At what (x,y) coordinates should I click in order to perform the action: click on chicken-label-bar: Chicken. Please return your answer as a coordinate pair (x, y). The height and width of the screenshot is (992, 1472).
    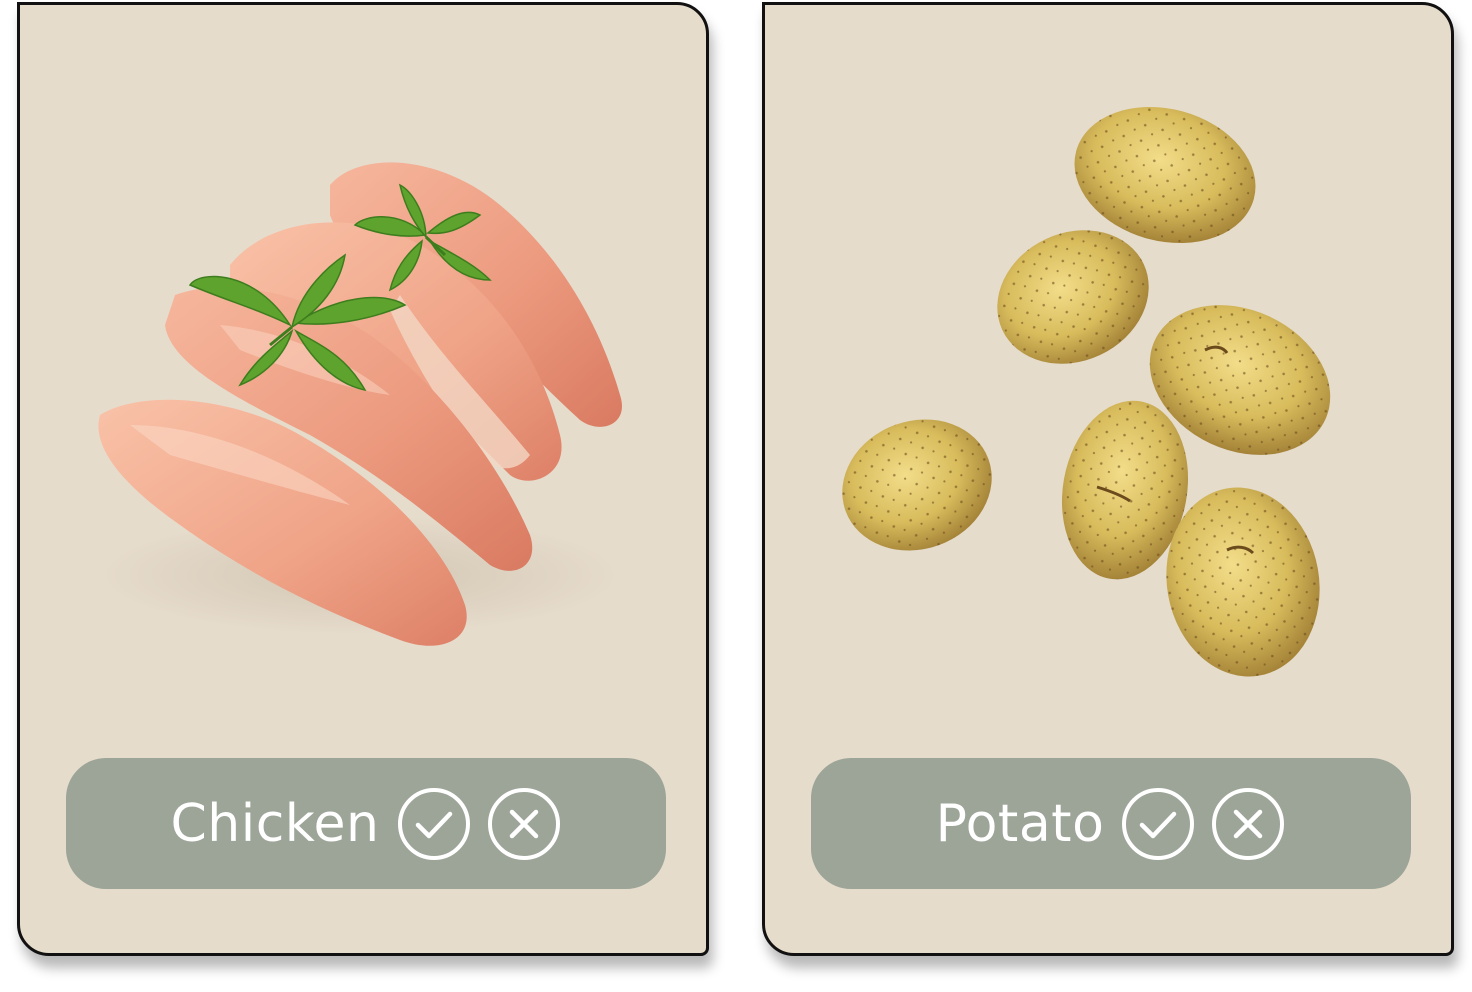
    Looking at the image, I should click on (366, 823).